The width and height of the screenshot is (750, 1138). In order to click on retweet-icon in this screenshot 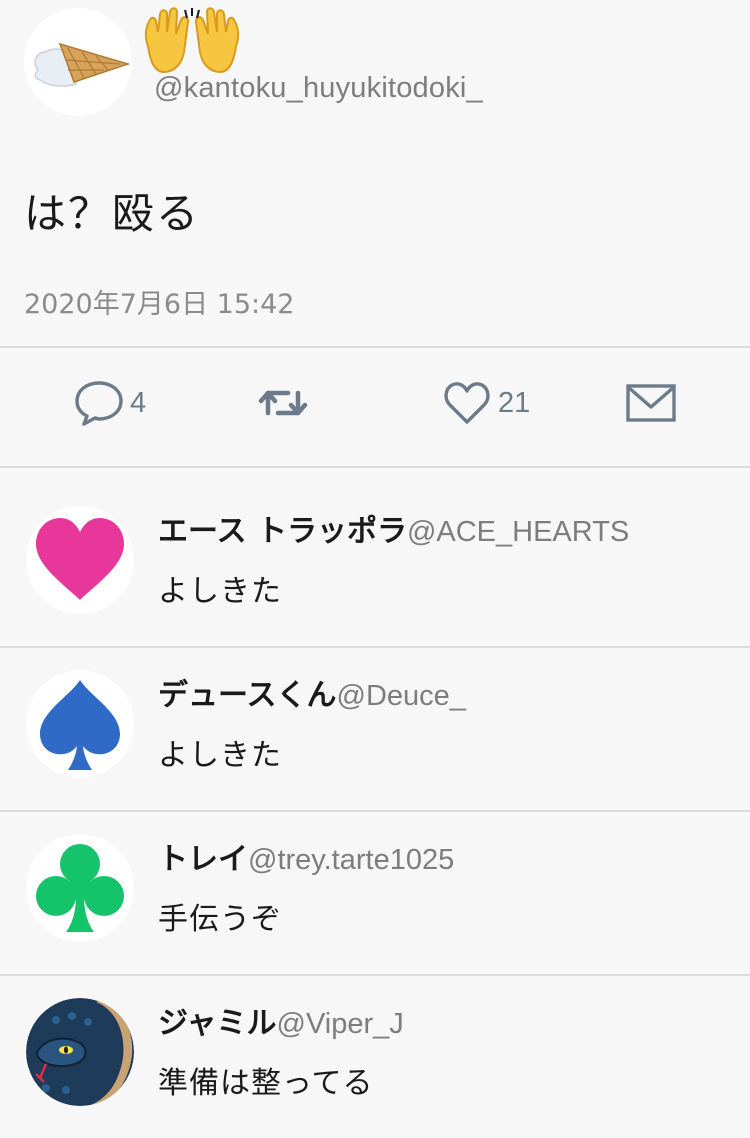, I will do `click(283, 403)`.